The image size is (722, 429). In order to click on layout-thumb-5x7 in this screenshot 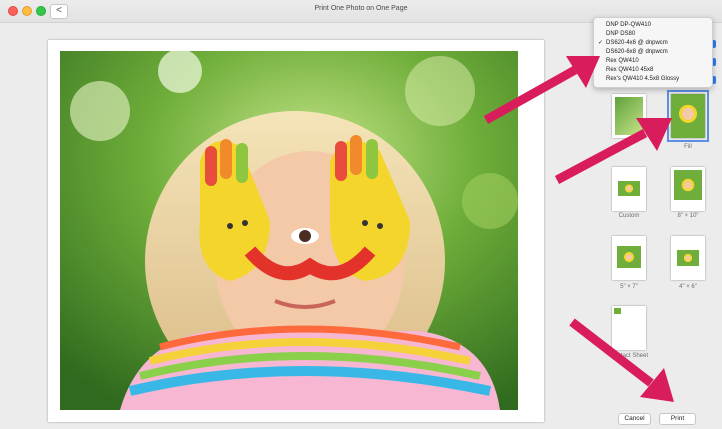, I will do `click(629, 258)`.